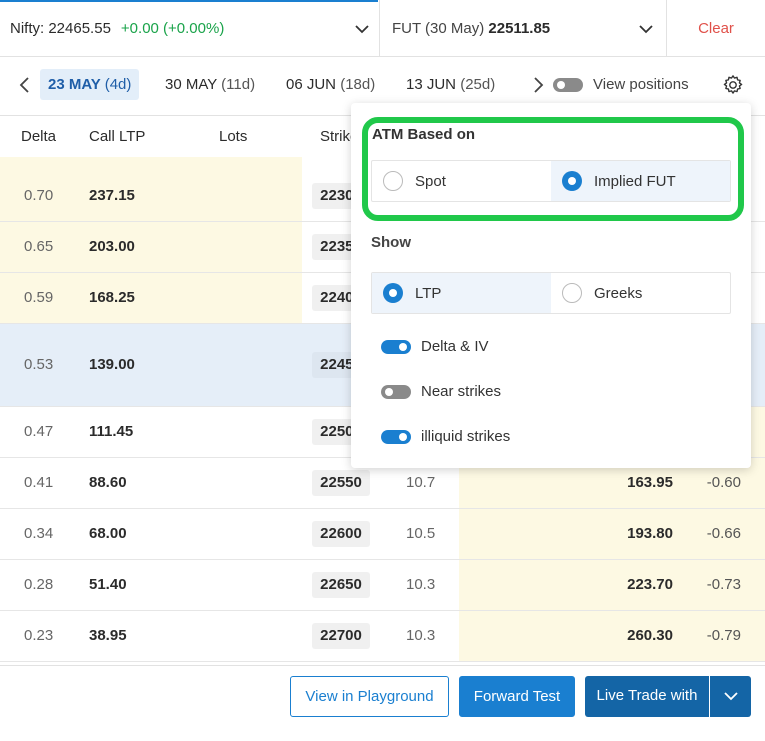  Describe the element at coordinates (517, 696) in the screenshot. I see `forward-test-button: Forward Test` at that location.